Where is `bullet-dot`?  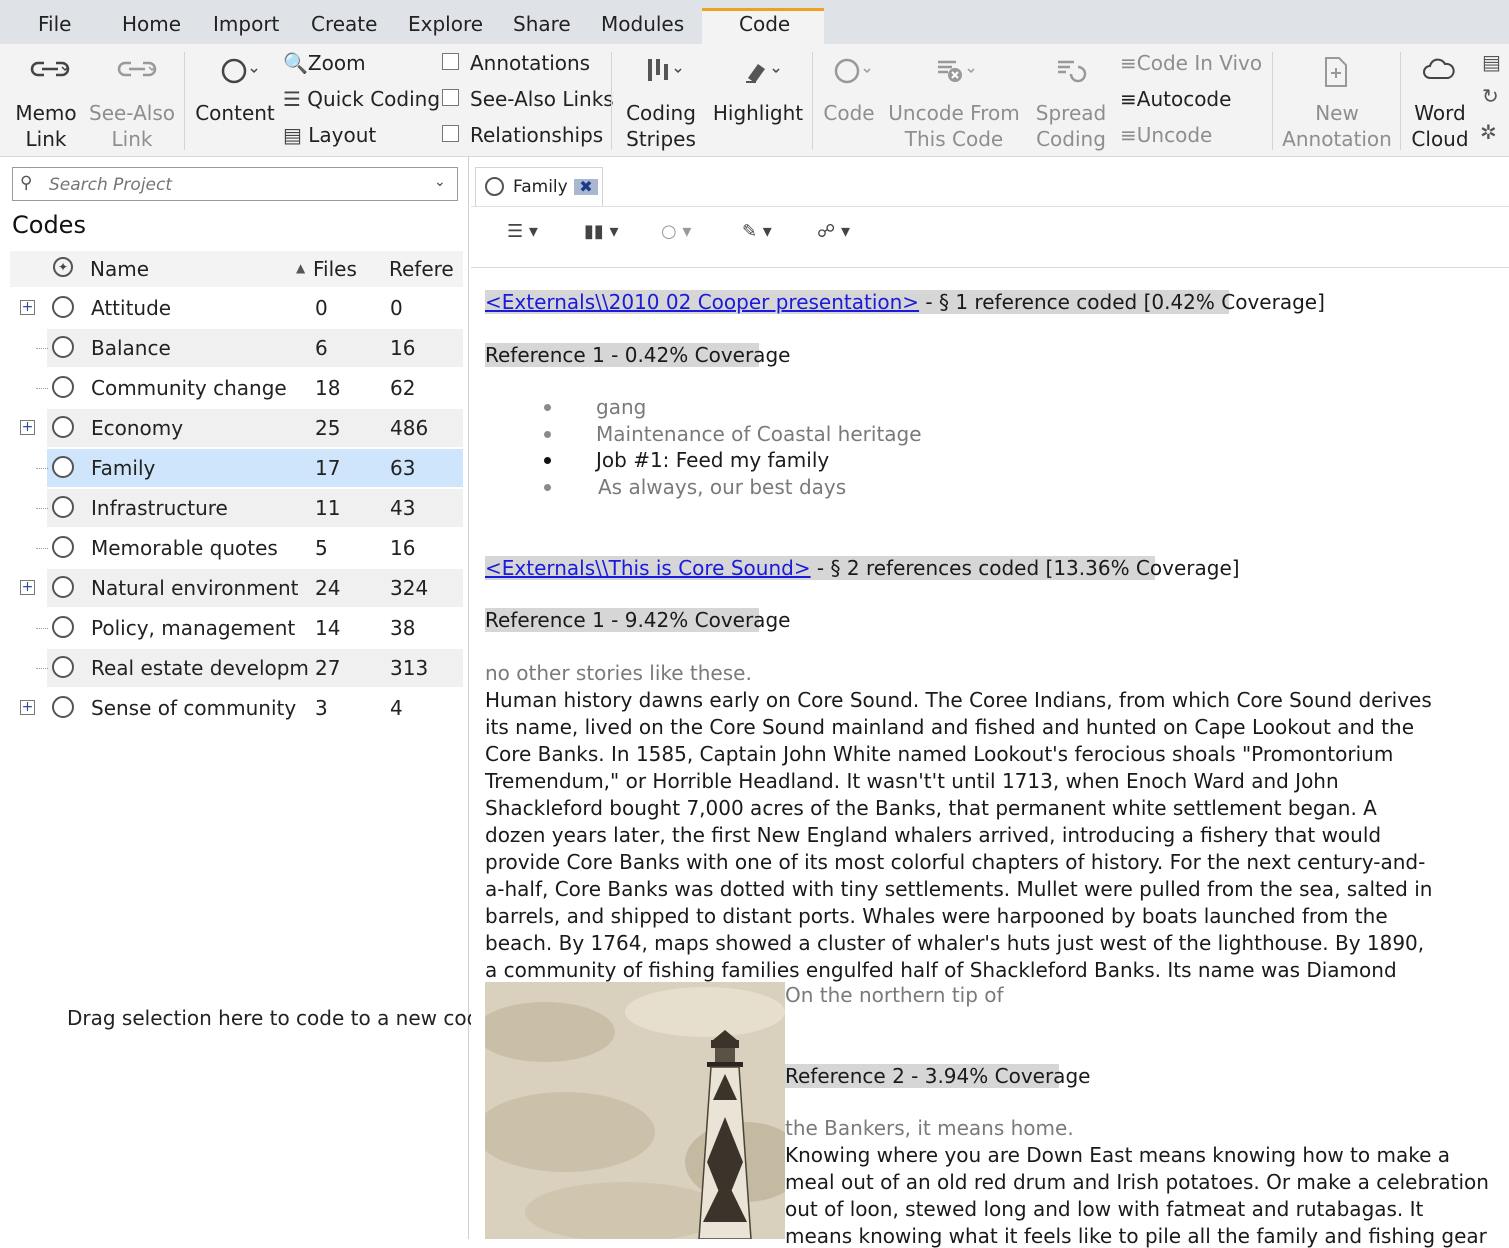
bullet-dot is located at coordinates (547, 407).